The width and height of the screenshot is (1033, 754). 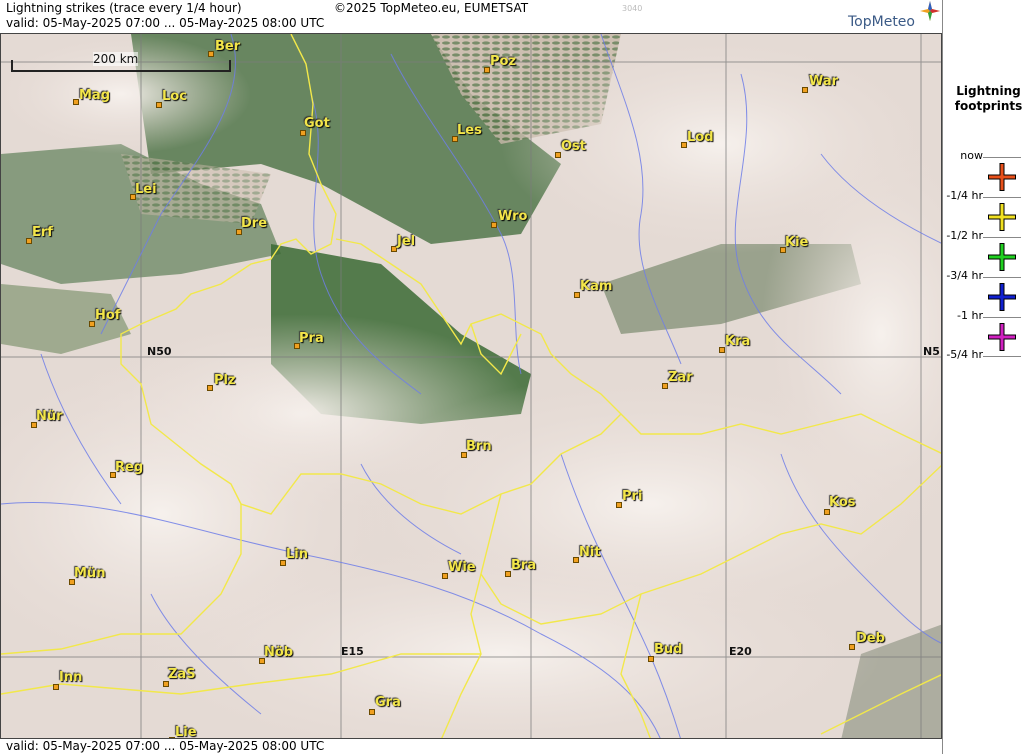 What do you see at coordinates (1002, 217) in the screenshot?
I see `lightning-cross-yellow-icon` at bounding box center [1002, 217].